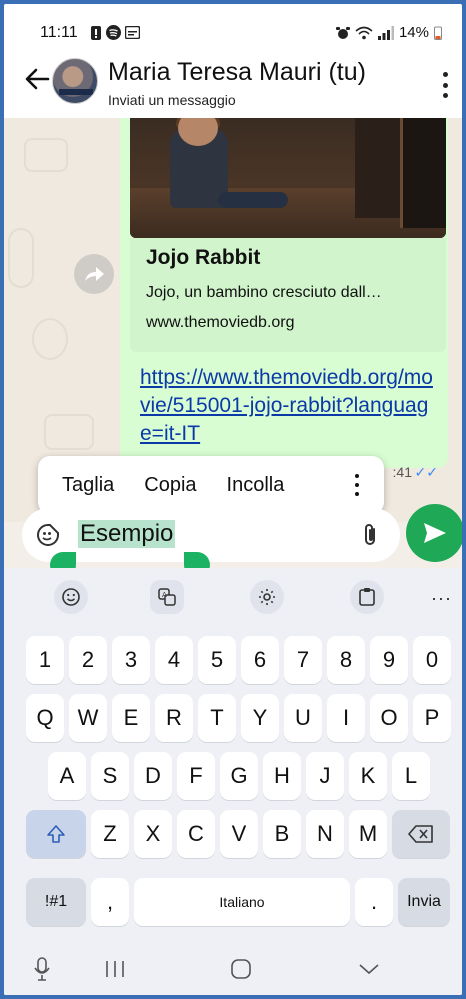 Image resolution: width=466 pixels, height=999 pixels. I want to click on send-icon, so click(435, 533).